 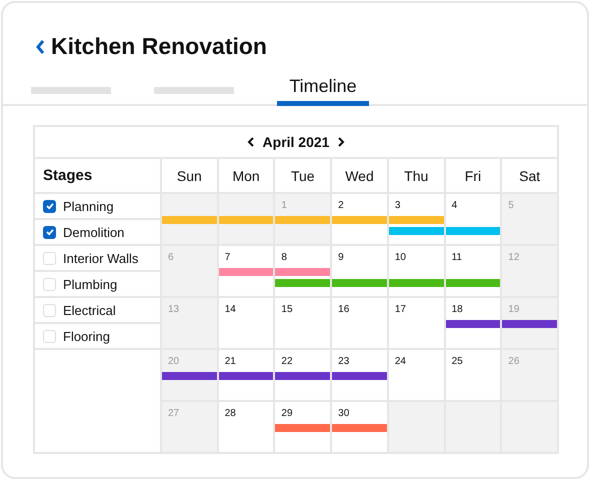 I want to click on calendar-cell: 10, so click(x=416, y=271).